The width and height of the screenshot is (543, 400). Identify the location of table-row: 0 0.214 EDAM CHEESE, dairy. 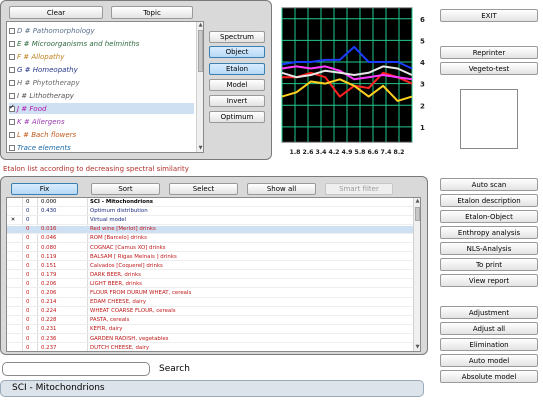
(210, 303).